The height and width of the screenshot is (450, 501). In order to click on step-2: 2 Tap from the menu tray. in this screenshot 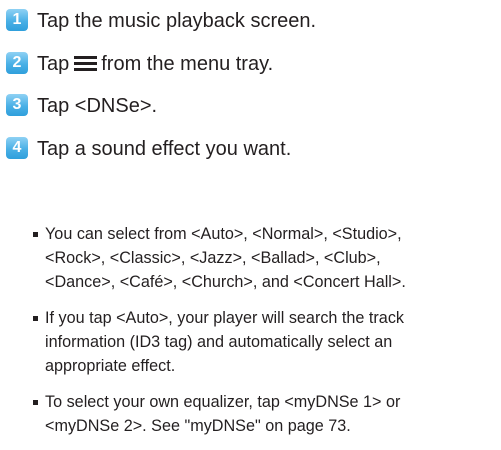, I will do `click(251, 64)`.